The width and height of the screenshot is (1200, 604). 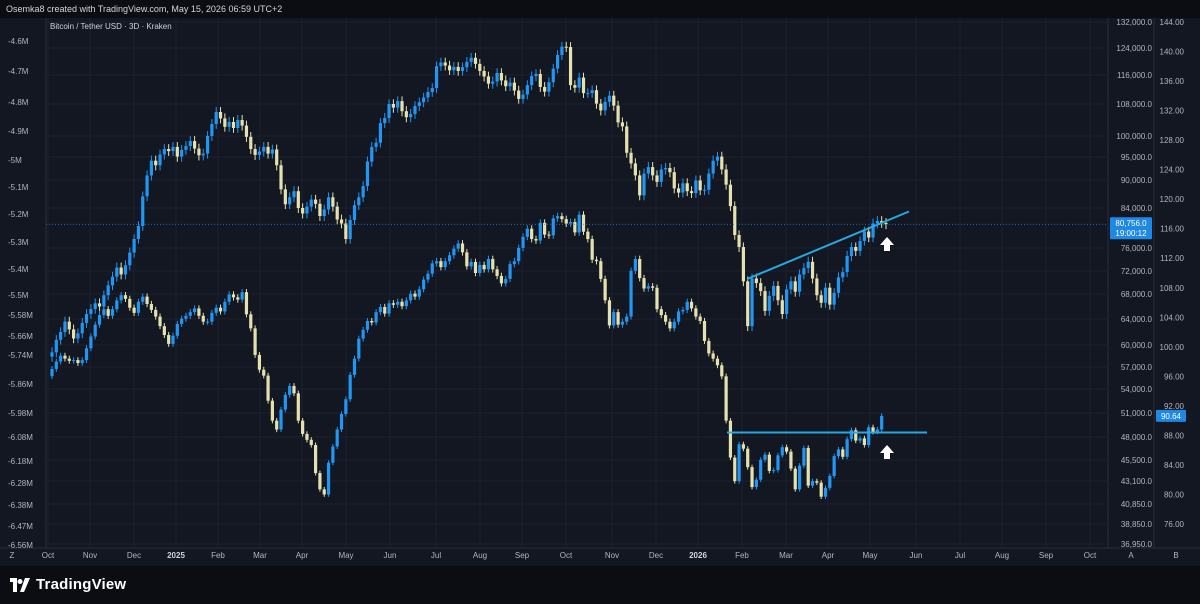 I want to click on right-axis-tick-label: 116.00, so click(x=1172, y=229).